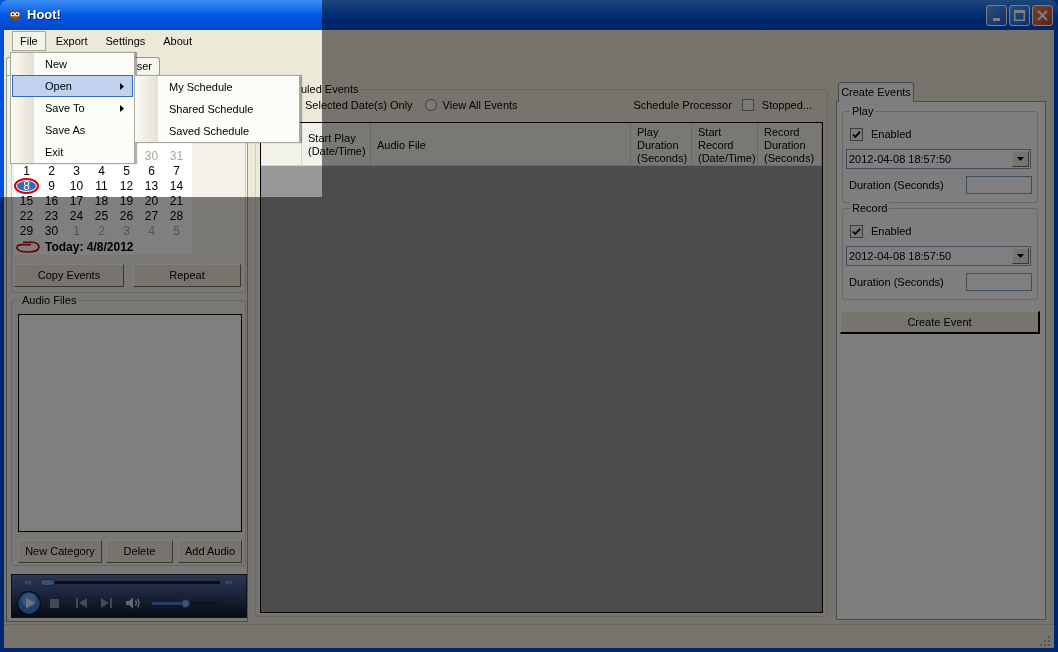 The width and height of the screenshot is (1058, 652). I want to click on menu-item: File, so click(29, 41).